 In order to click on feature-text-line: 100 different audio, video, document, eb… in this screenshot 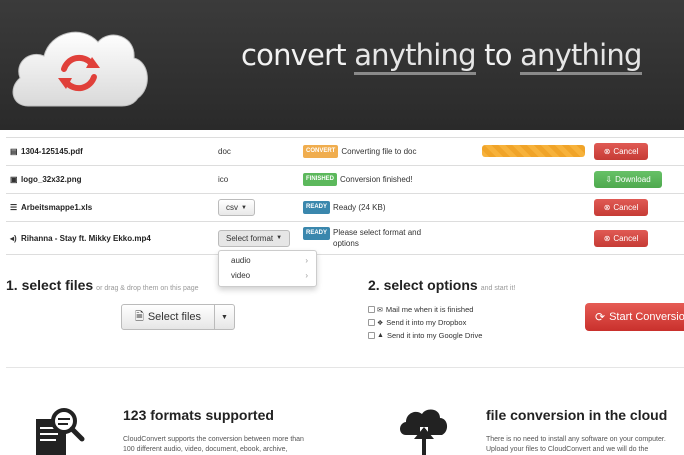, I will do `click(205, 449)`.